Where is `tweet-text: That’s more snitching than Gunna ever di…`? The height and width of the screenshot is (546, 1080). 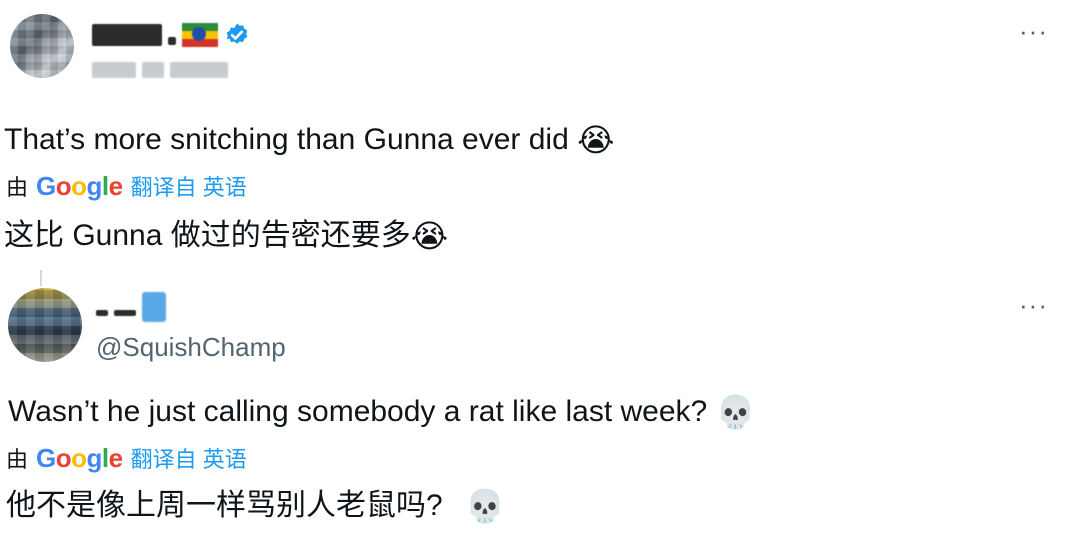 tweet-text: That’s more snitching than Gunna ever di… is located at coordinates (309, 140).